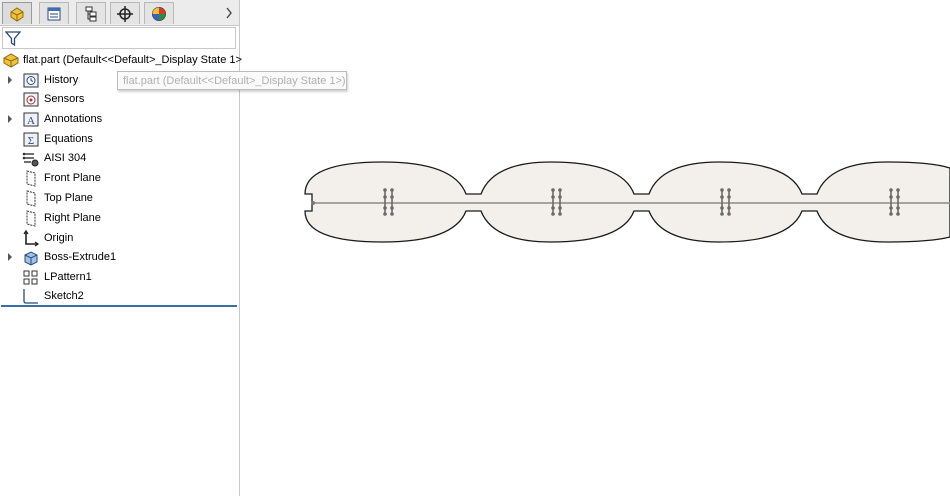 The width and height of the screenshot is (950, 496). I want to click on tree-item-label: Equations, so click(68, 139).